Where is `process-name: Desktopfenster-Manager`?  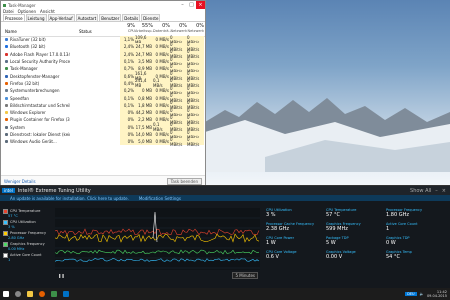
process-name: Desktopfenster-Manager is located at coordinates (35, 76).